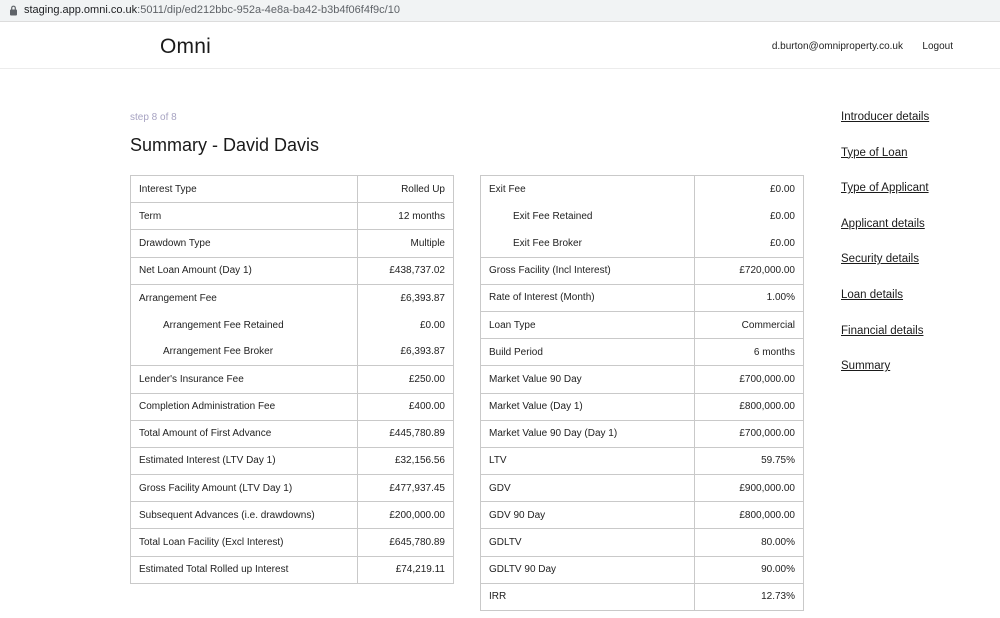 This screenshot has width=1000, height=618. I want to click on table-row: Exit Fee £0.00, so click(642, 188).